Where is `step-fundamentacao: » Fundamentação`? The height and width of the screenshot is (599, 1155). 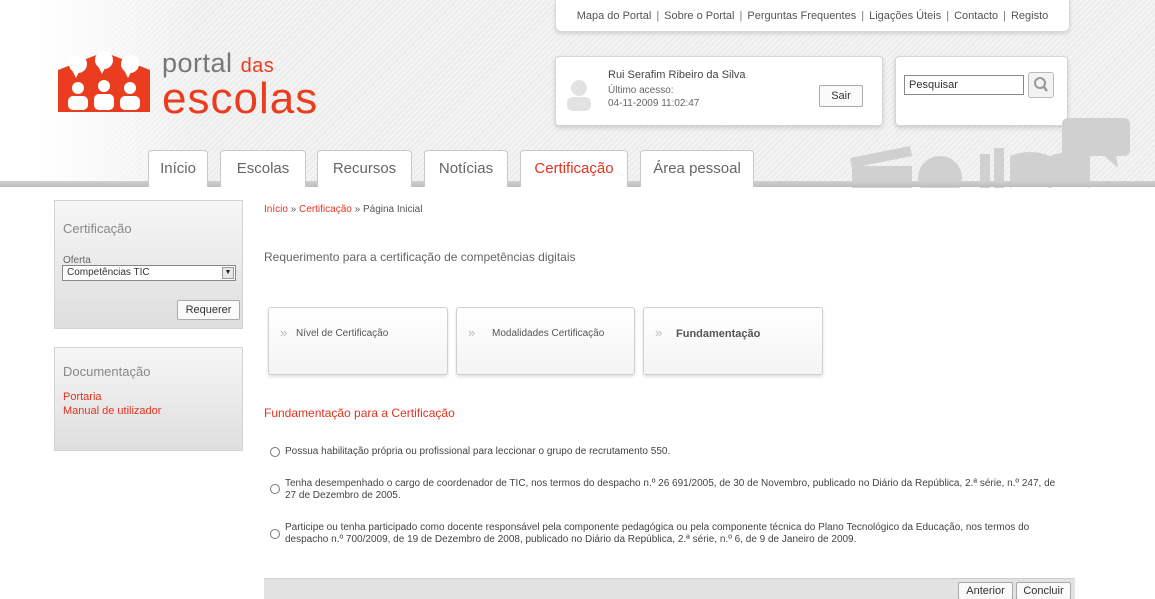
step-fundamentacao: » Fundamentação is located at coordinates (733, 341).